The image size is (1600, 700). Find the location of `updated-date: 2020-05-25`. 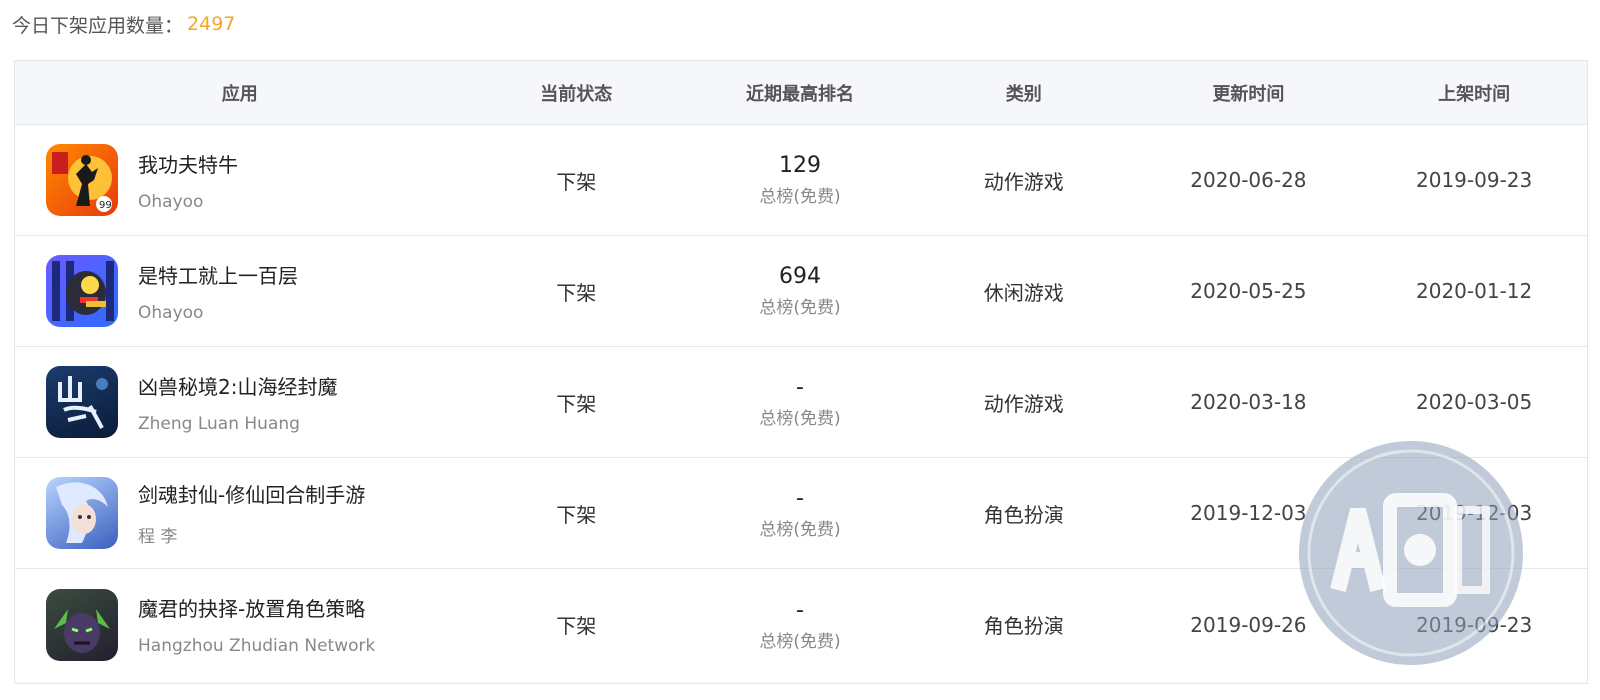

updated-date: 2020-05-25 is located at coordinates (1248, 291).